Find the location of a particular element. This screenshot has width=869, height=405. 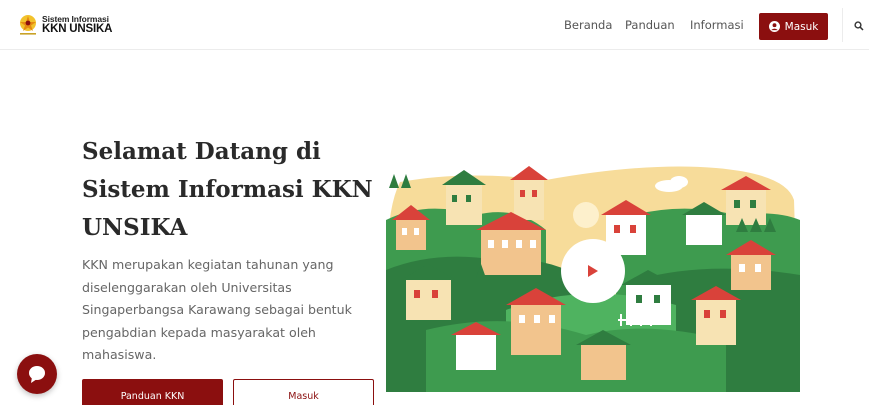

search-icon is located at coordinates (859, 26).